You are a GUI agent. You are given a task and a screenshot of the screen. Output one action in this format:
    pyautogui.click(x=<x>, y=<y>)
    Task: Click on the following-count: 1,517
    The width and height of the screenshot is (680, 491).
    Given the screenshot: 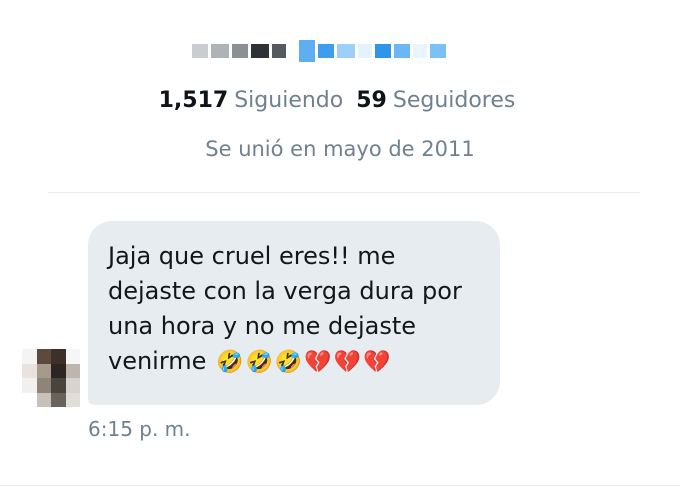 What is the action you would take?
    pyautogui.click(x=194, y=100)
    